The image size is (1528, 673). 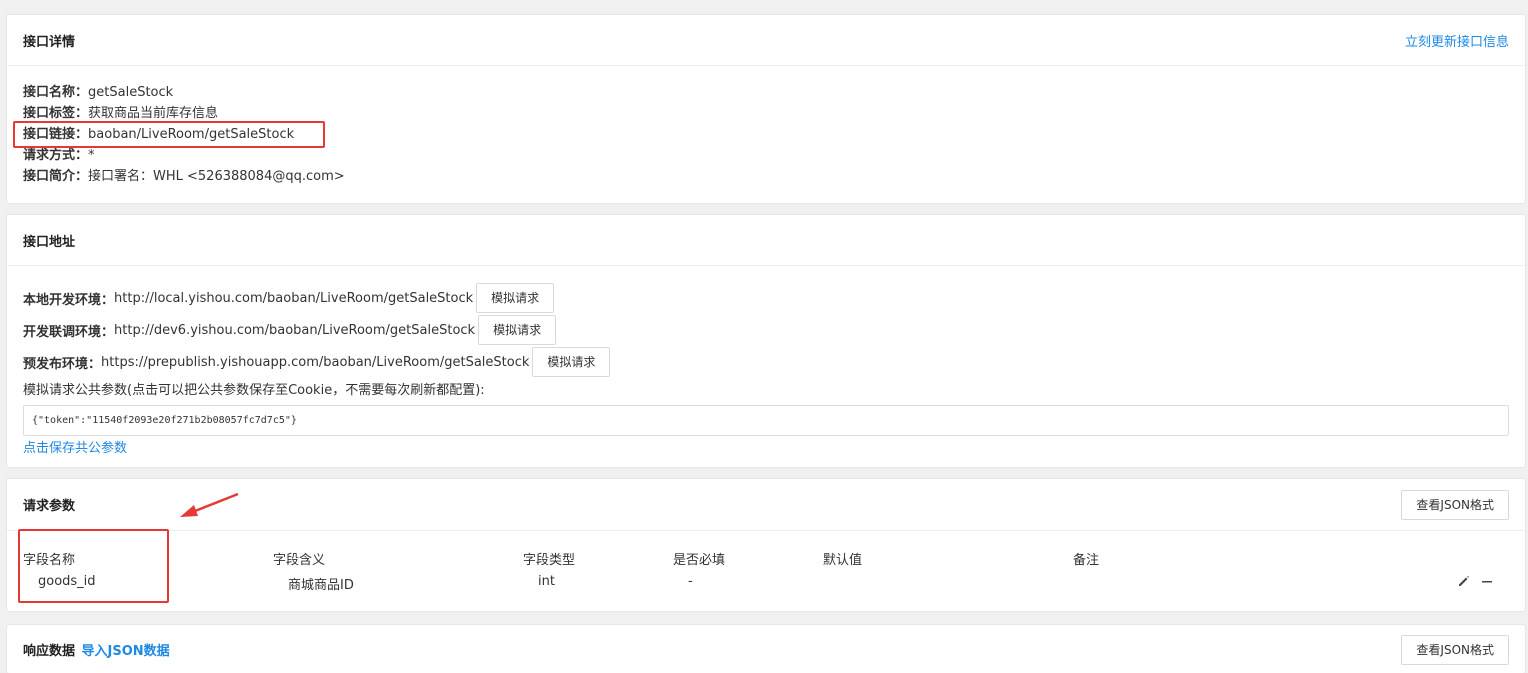 What do you see at coordinates (254, 390) in the screenshot?
I see `params-hint: 模拟请求公共参数(点击可以把公共参数保存至Cookie，不需要每次刷新都配置):` at bounding box center [254, 390].